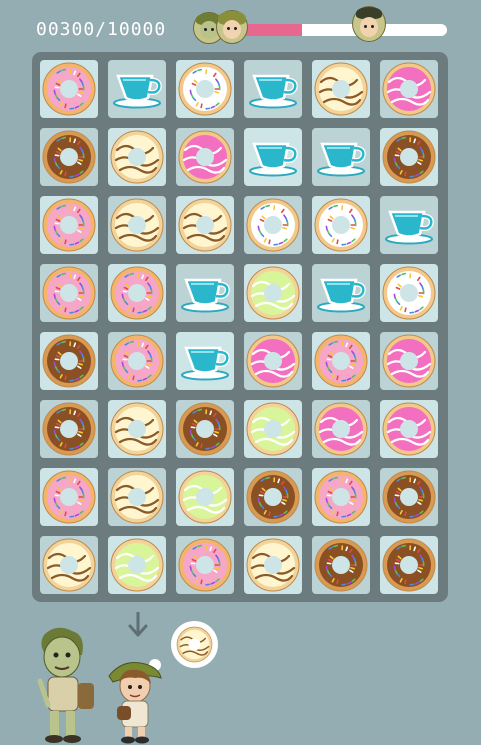 The height and width of the screenshot is (745, 481). I want to click on board-cell-r1-c1, so click(69, 89).